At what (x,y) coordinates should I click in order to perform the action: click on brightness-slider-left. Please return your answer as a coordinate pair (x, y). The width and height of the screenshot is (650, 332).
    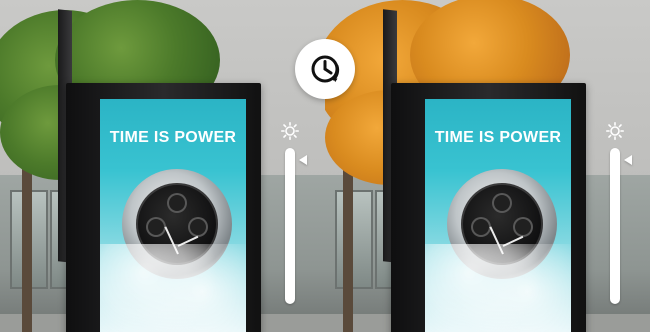
    Looking at the image, I should click on (291, 214).